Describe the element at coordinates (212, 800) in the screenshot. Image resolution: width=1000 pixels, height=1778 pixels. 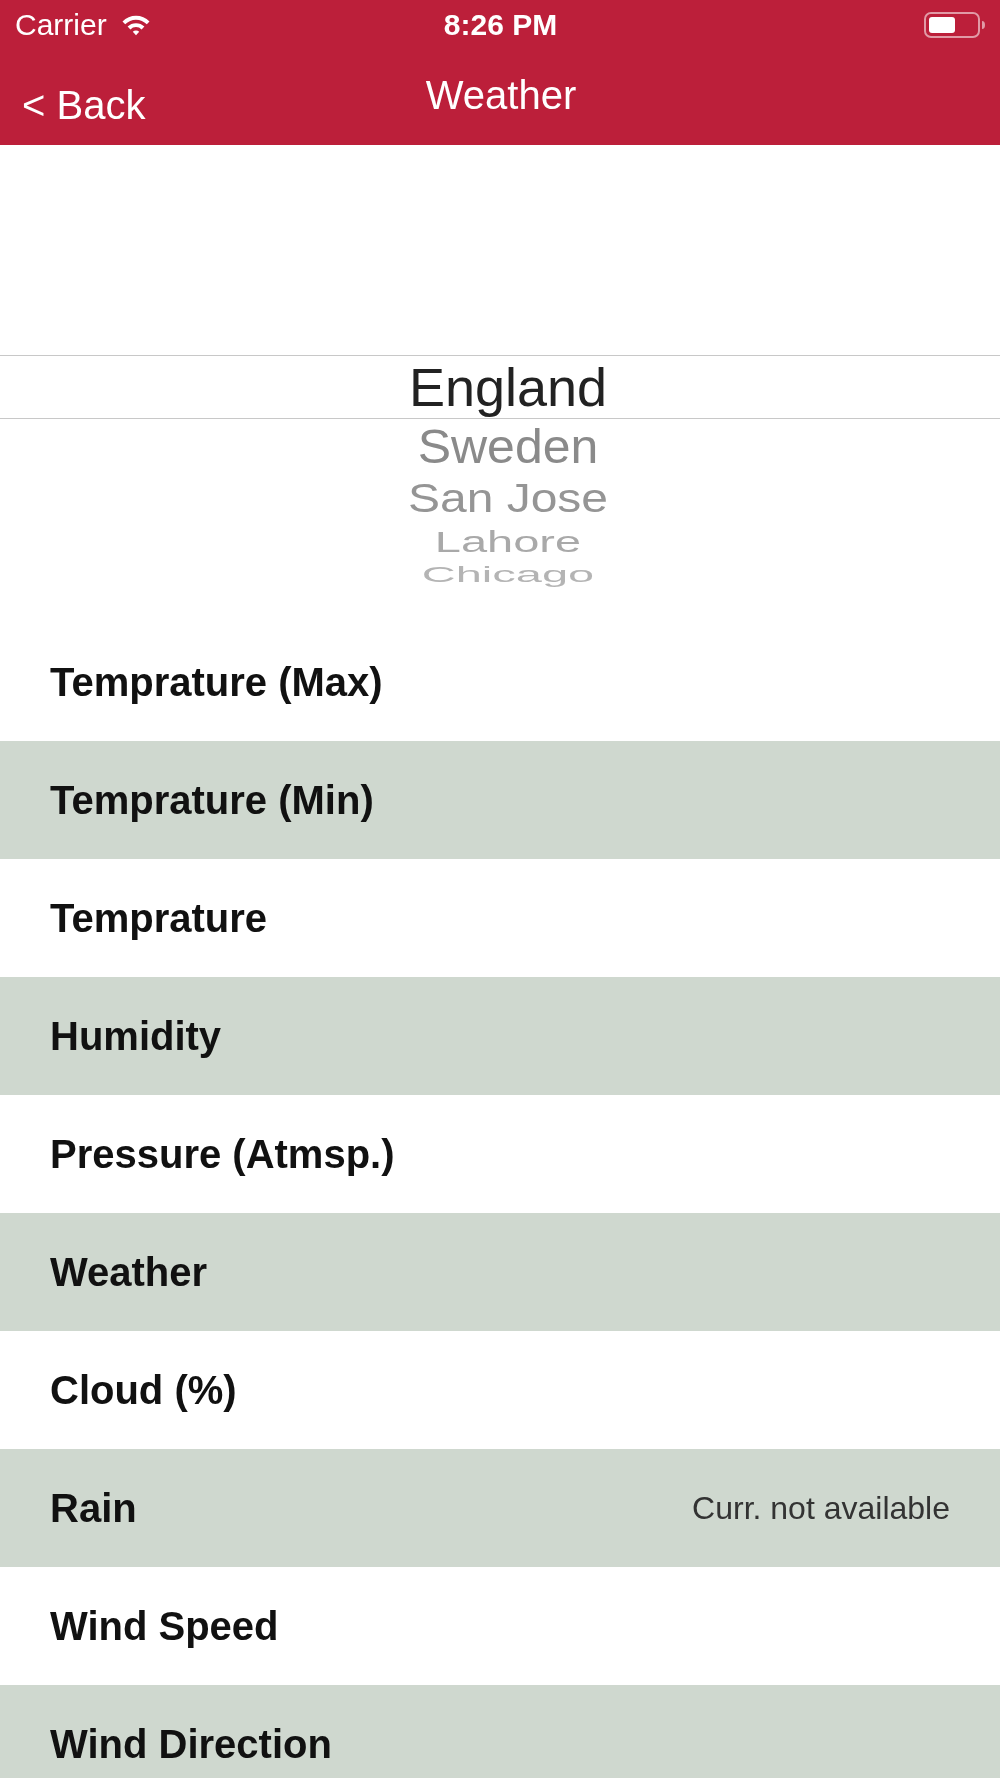
I see `row-label: Temprature (Min)` at that location.